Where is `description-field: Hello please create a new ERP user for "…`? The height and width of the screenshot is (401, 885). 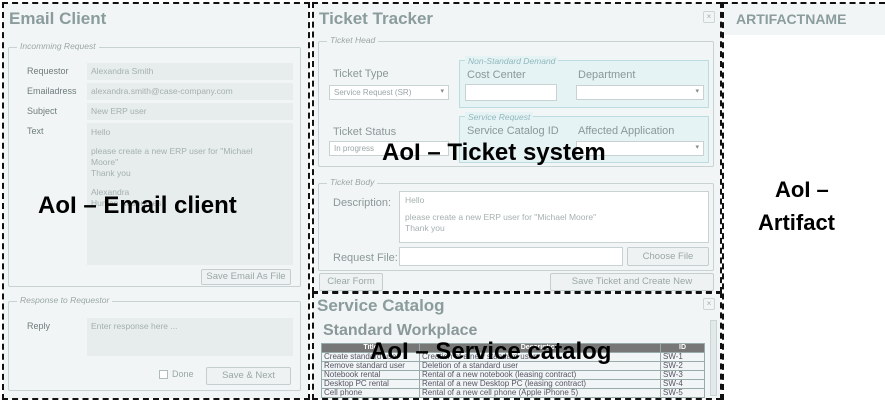 description-field: Hello please create a new ERP user for "… is located at coordinates (554, 217).